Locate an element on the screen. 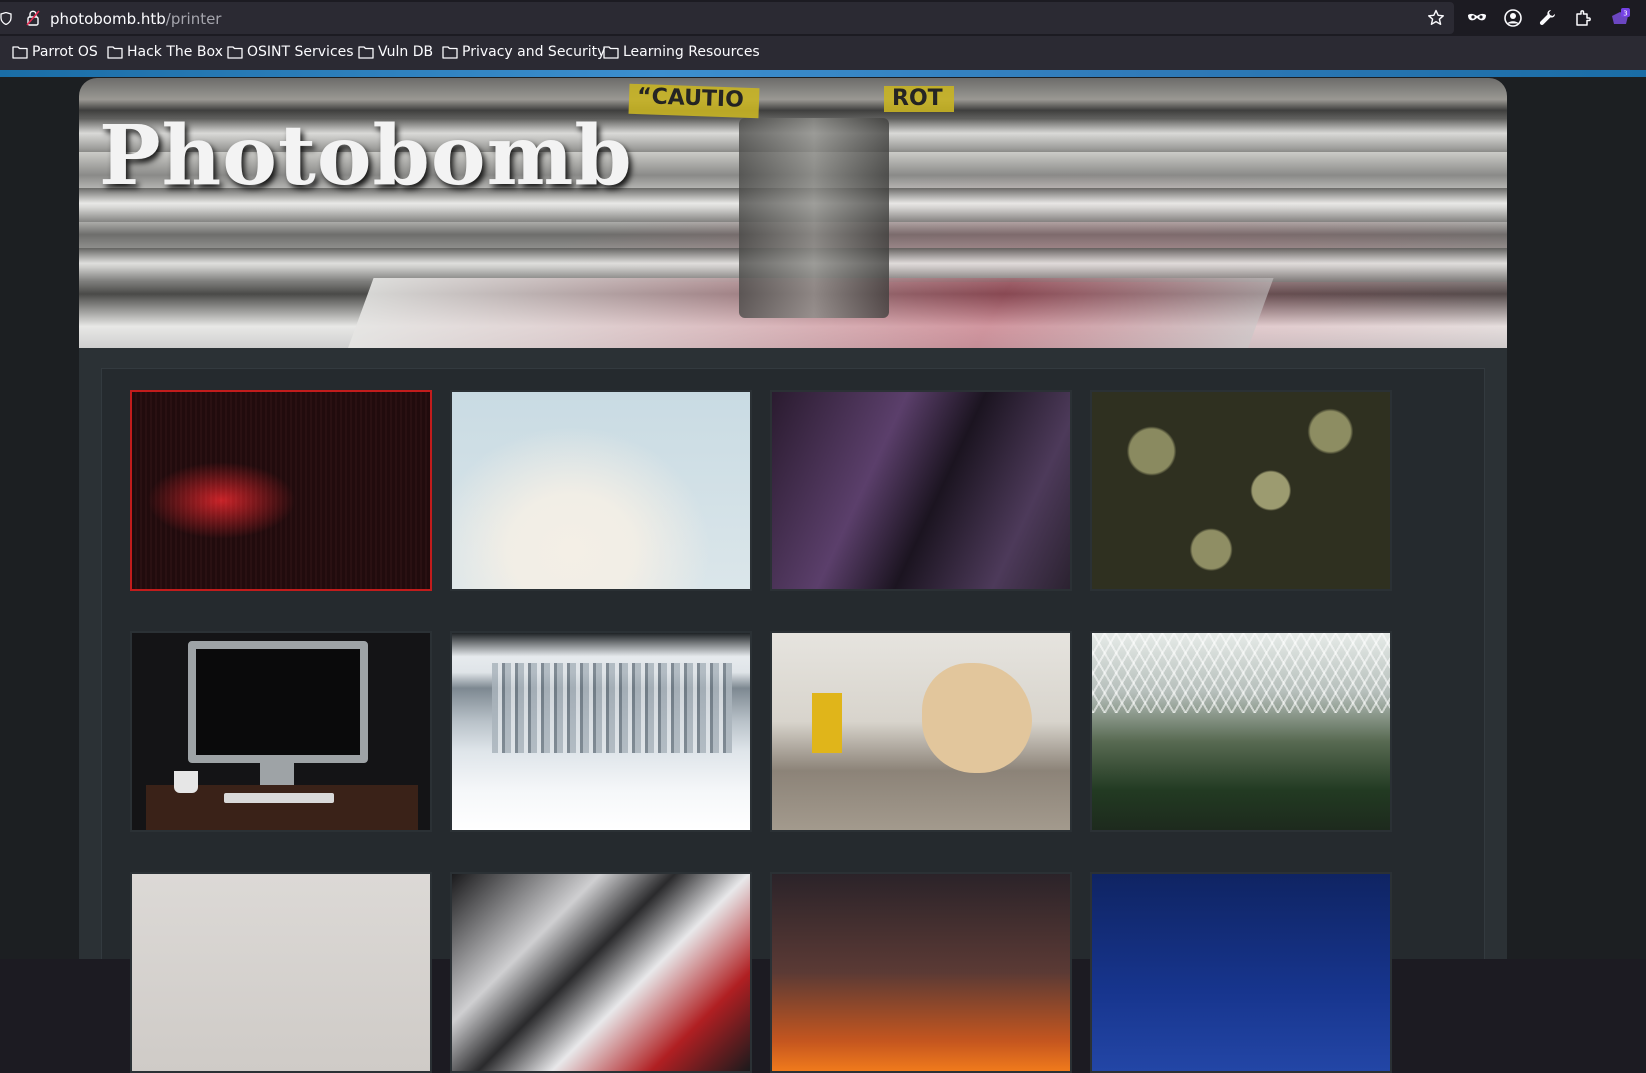 The width and height of the screenshot is (1646, 1073). waterfall-shape is located at coordinates (612, 708).